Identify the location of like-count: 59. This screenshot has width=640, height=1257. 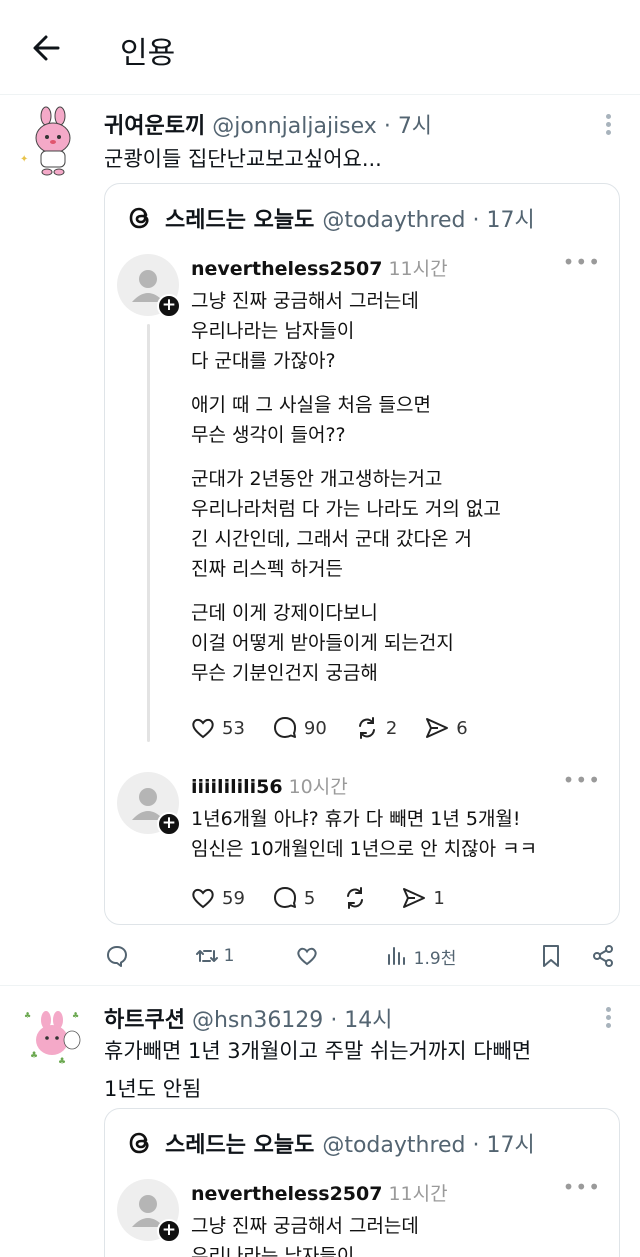
(233, 898).